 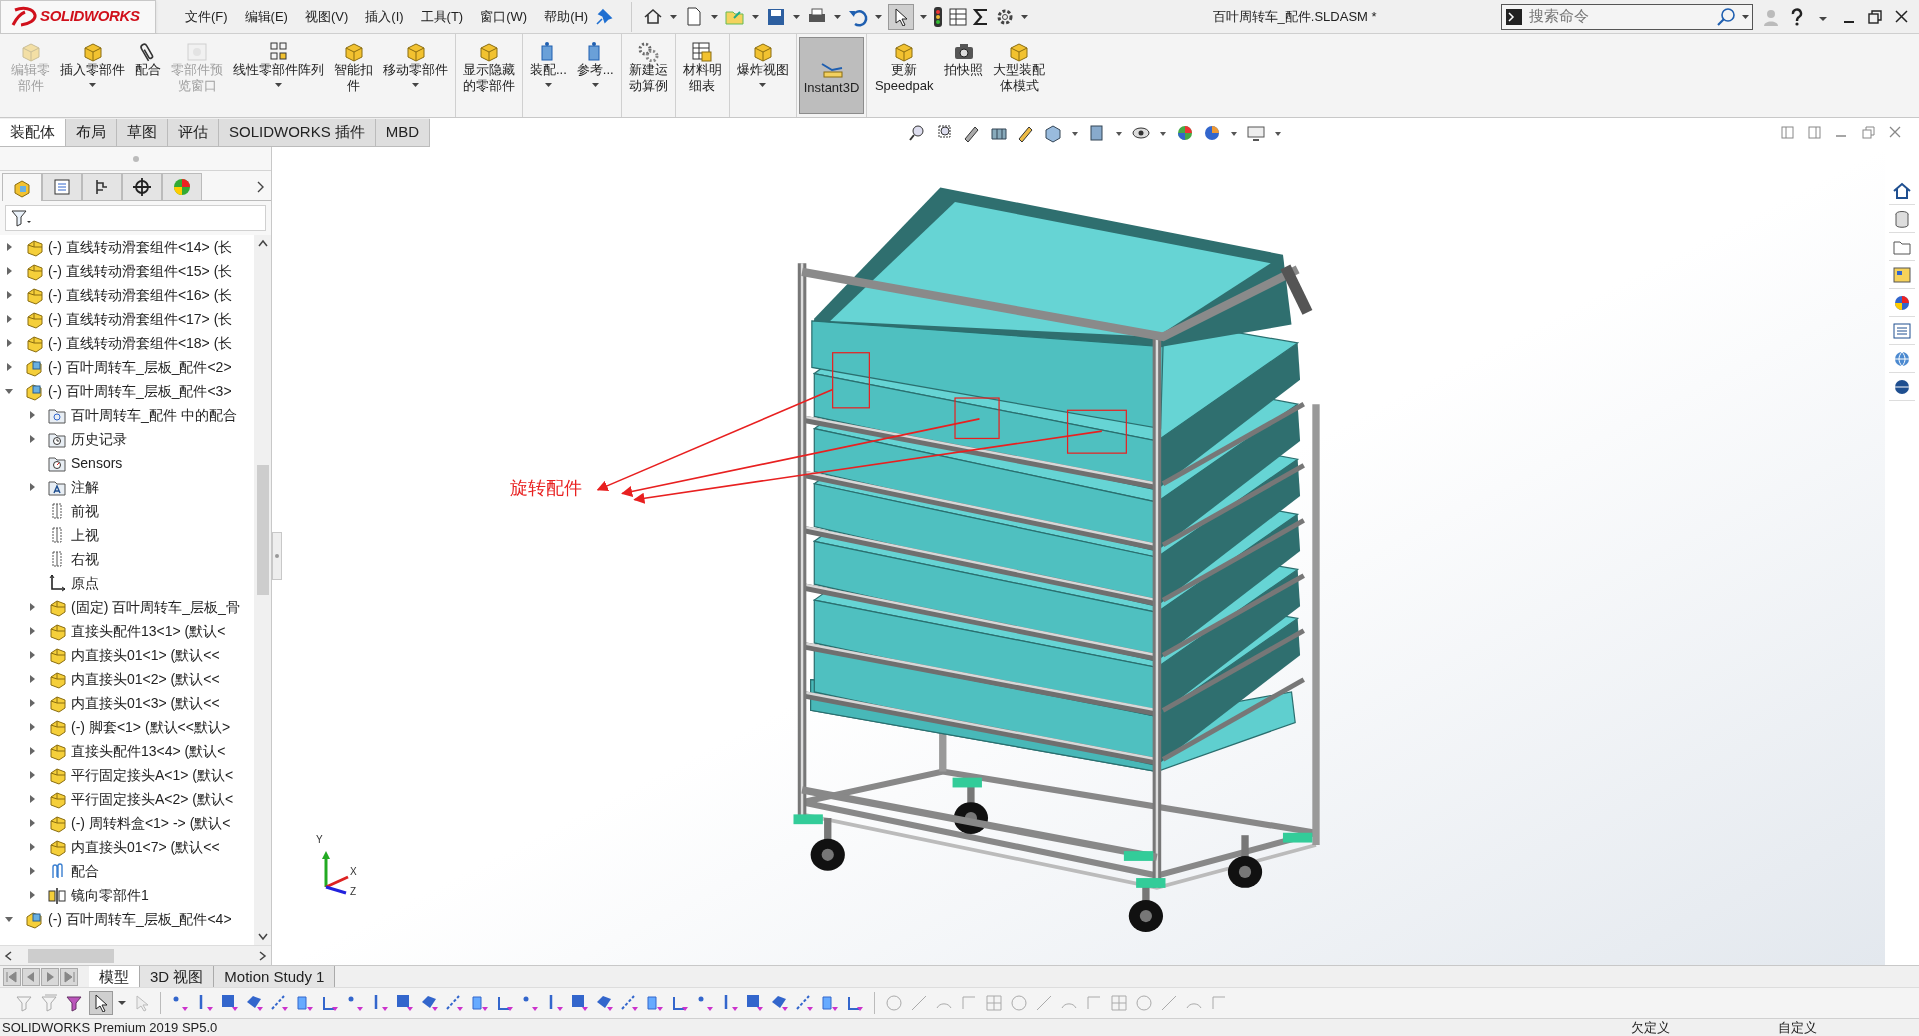 I want to click on vertical-scrollbar, so click(x=262, y=590).